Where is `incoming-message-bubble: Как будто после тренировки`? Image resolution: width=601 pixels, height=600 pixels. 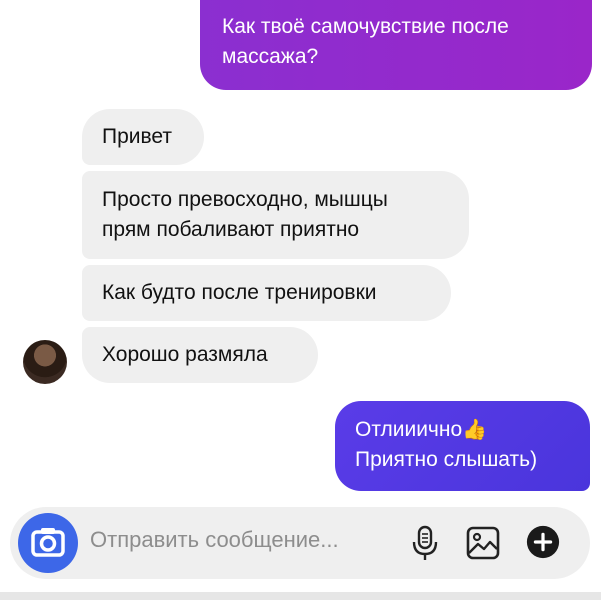
incoming-message-bubble: Как будто после тренировки is located at coordinates (266, 293).